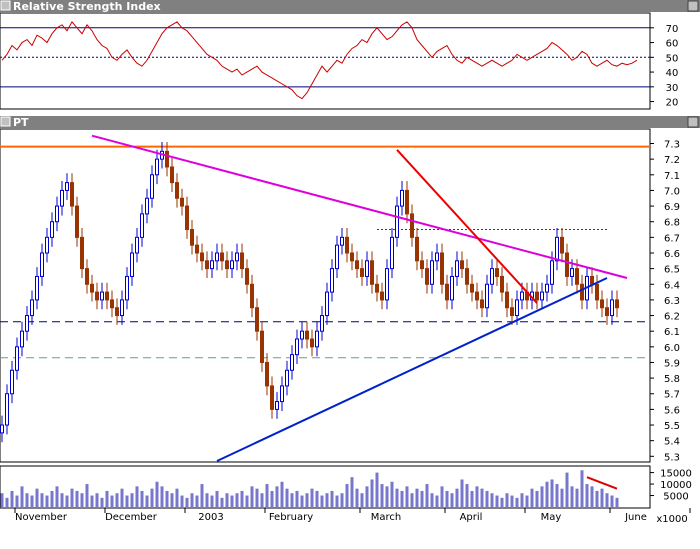 The height and width of the screenshot is (549, 700). Describe the element at coordinates (672, 88) in the screenshot. I see `rsi-tick-label: 30` at that location.